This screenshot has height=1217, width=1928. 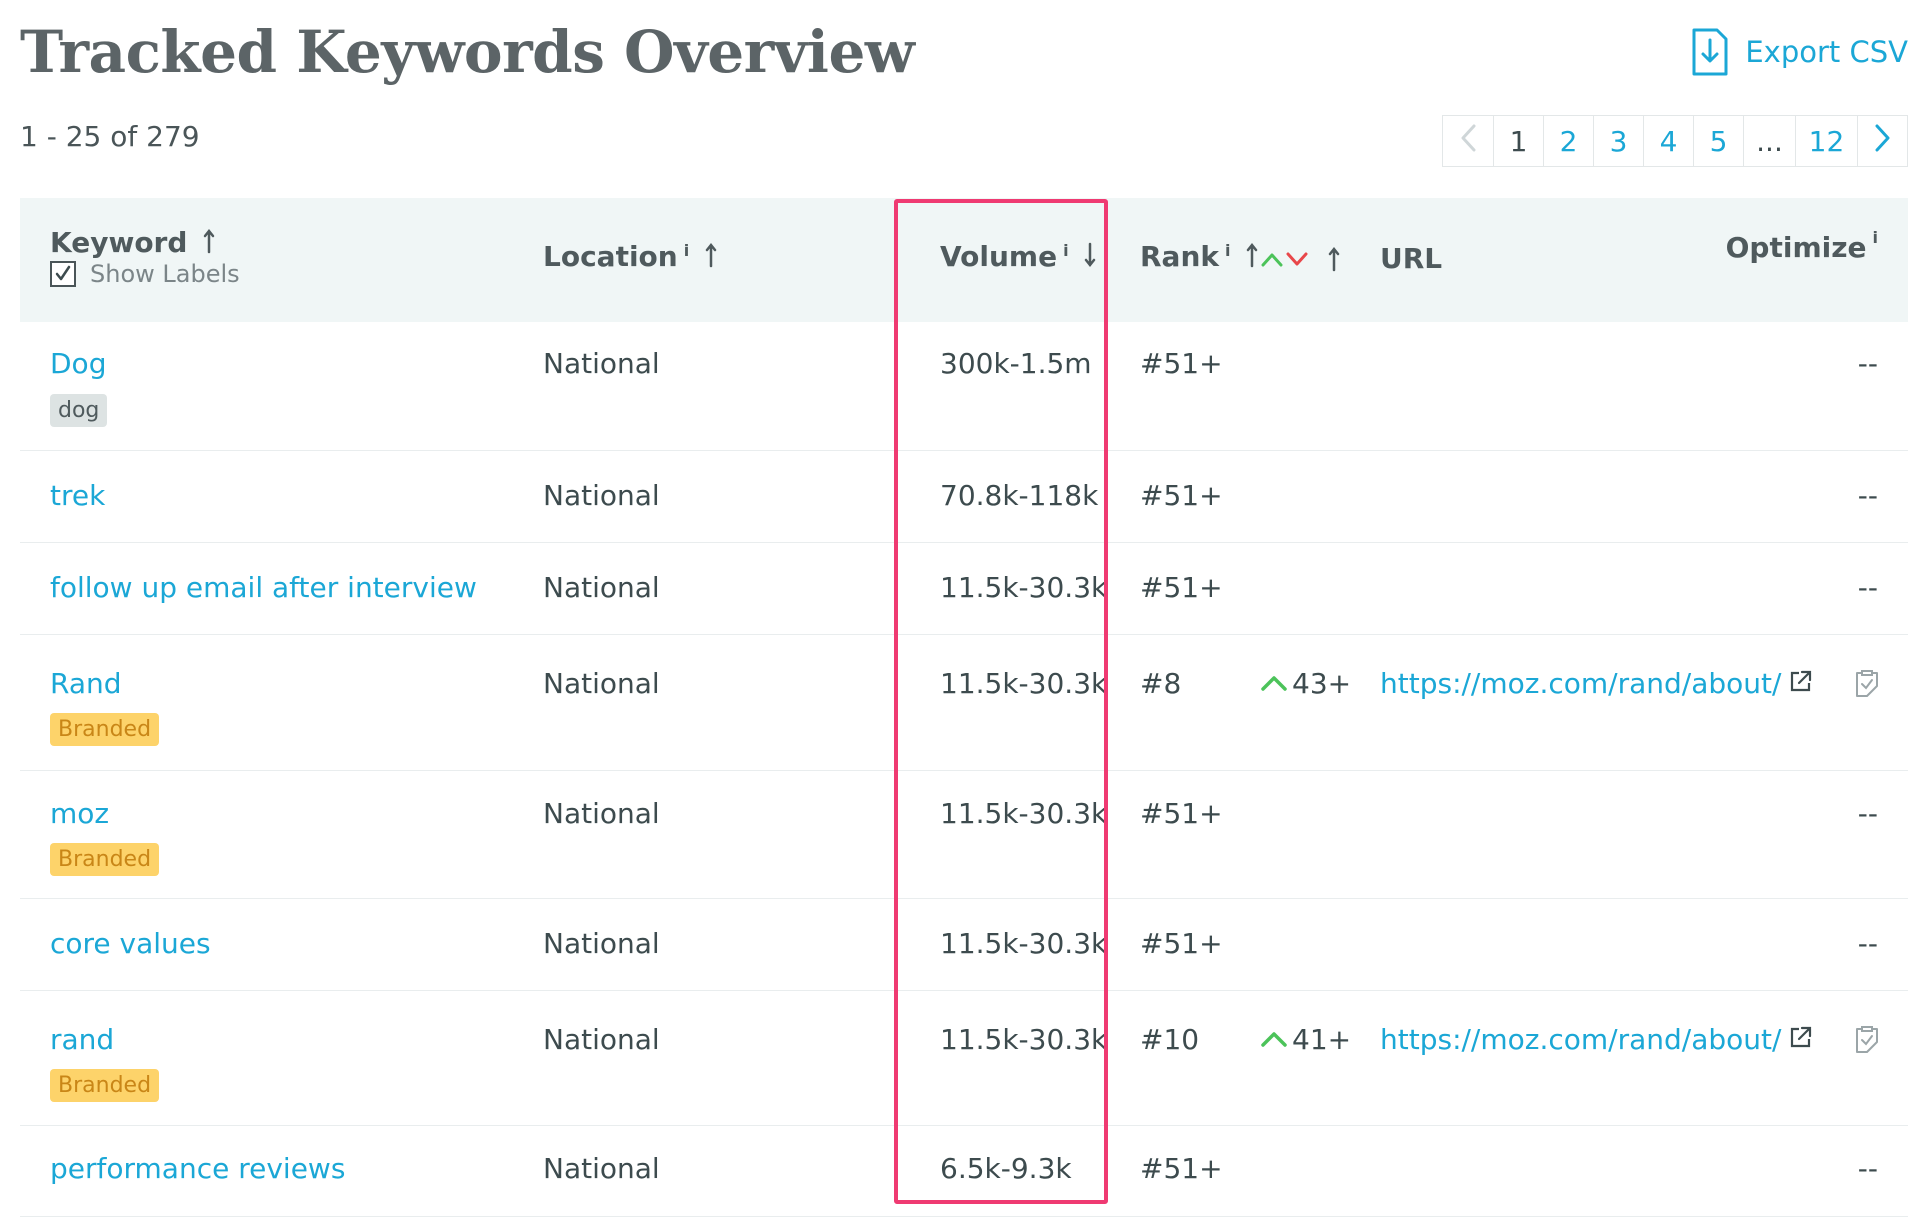 I want to click on show-labels-checkbox, so click(x=63, y=274).